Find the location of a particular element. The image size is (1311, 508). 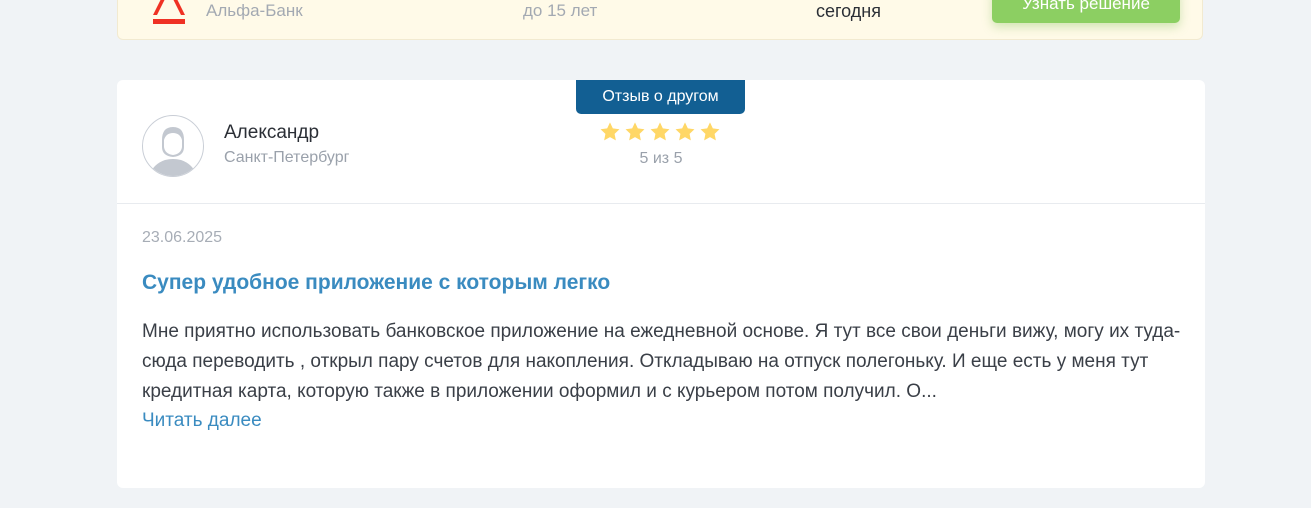

loan-term: до 15 лет is located at coordinates (560, 10).